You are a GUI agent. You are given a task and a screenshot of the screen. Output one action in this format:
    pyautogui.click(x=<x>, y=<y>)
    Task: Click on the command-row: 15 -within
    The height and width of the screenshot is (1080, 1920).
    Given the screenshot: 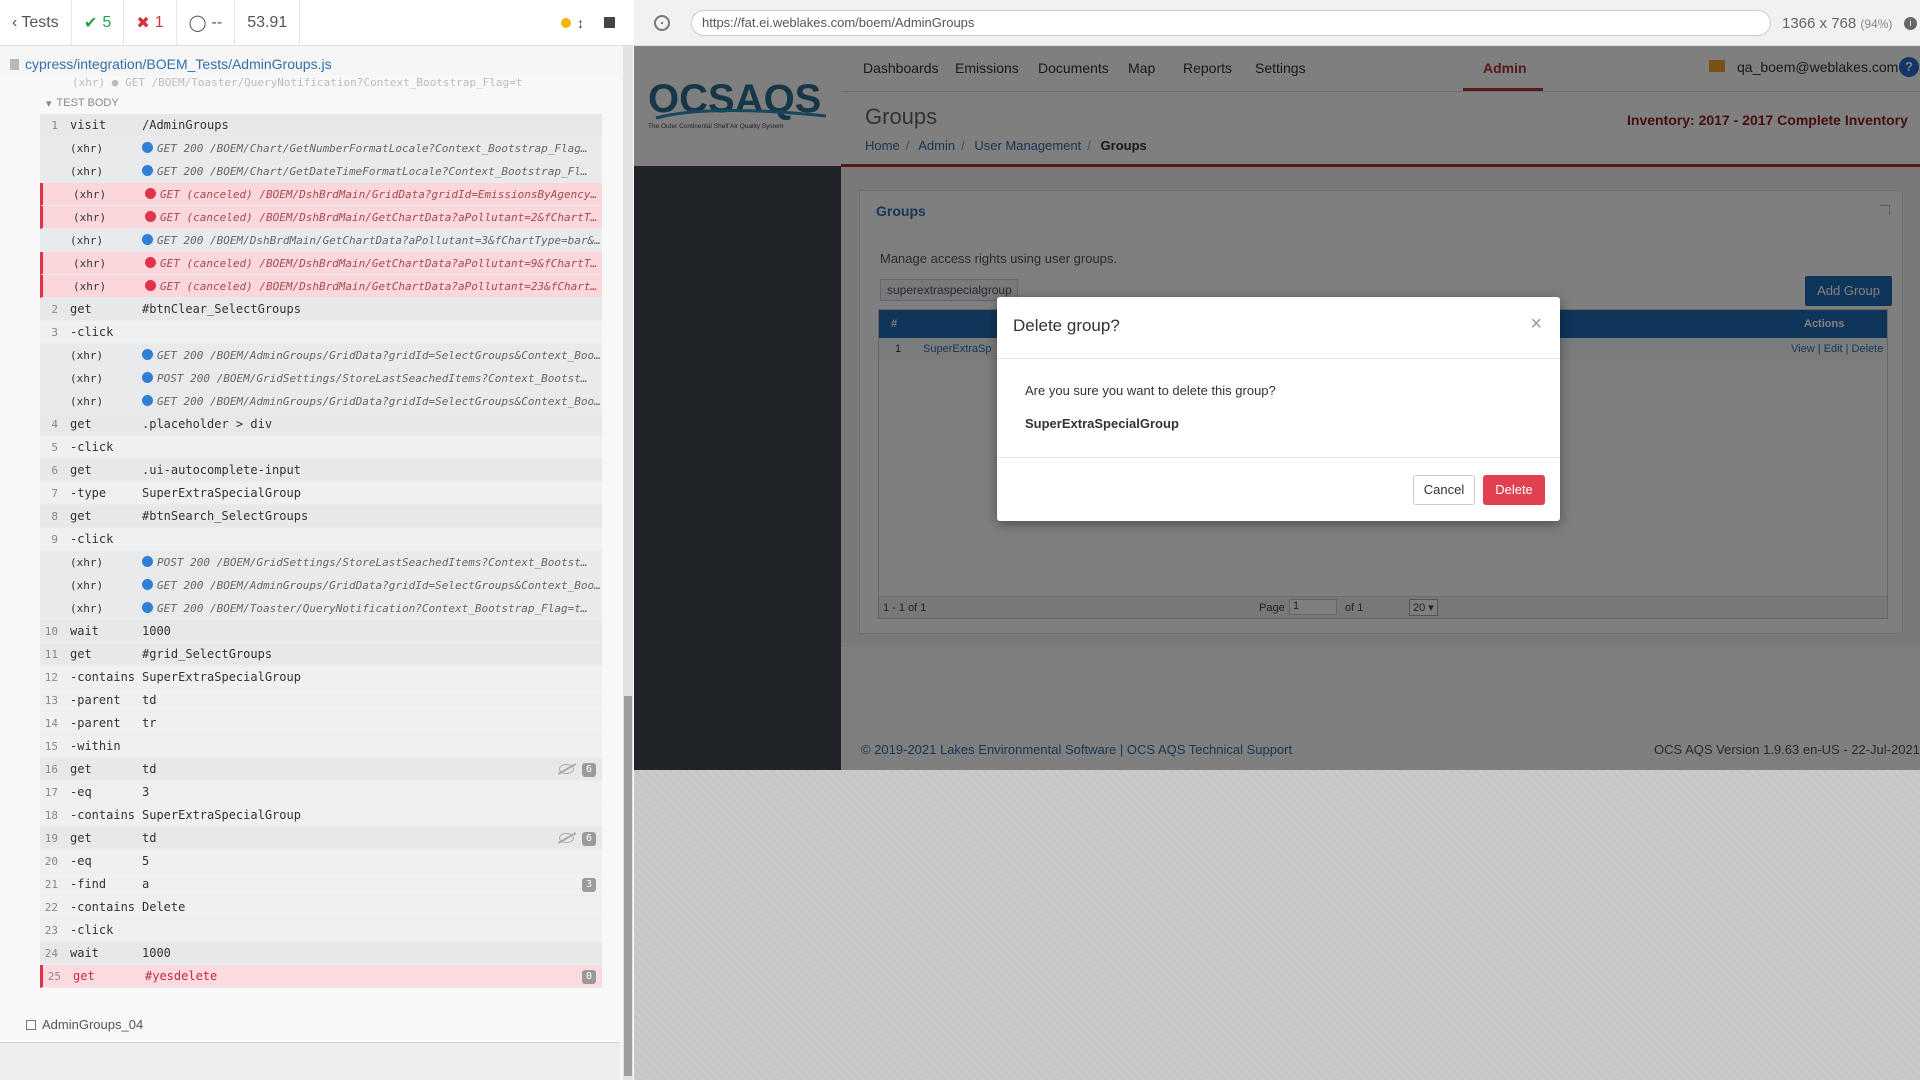 What is the action you would take?
    pyautogui.click(x=321, y=746)
    